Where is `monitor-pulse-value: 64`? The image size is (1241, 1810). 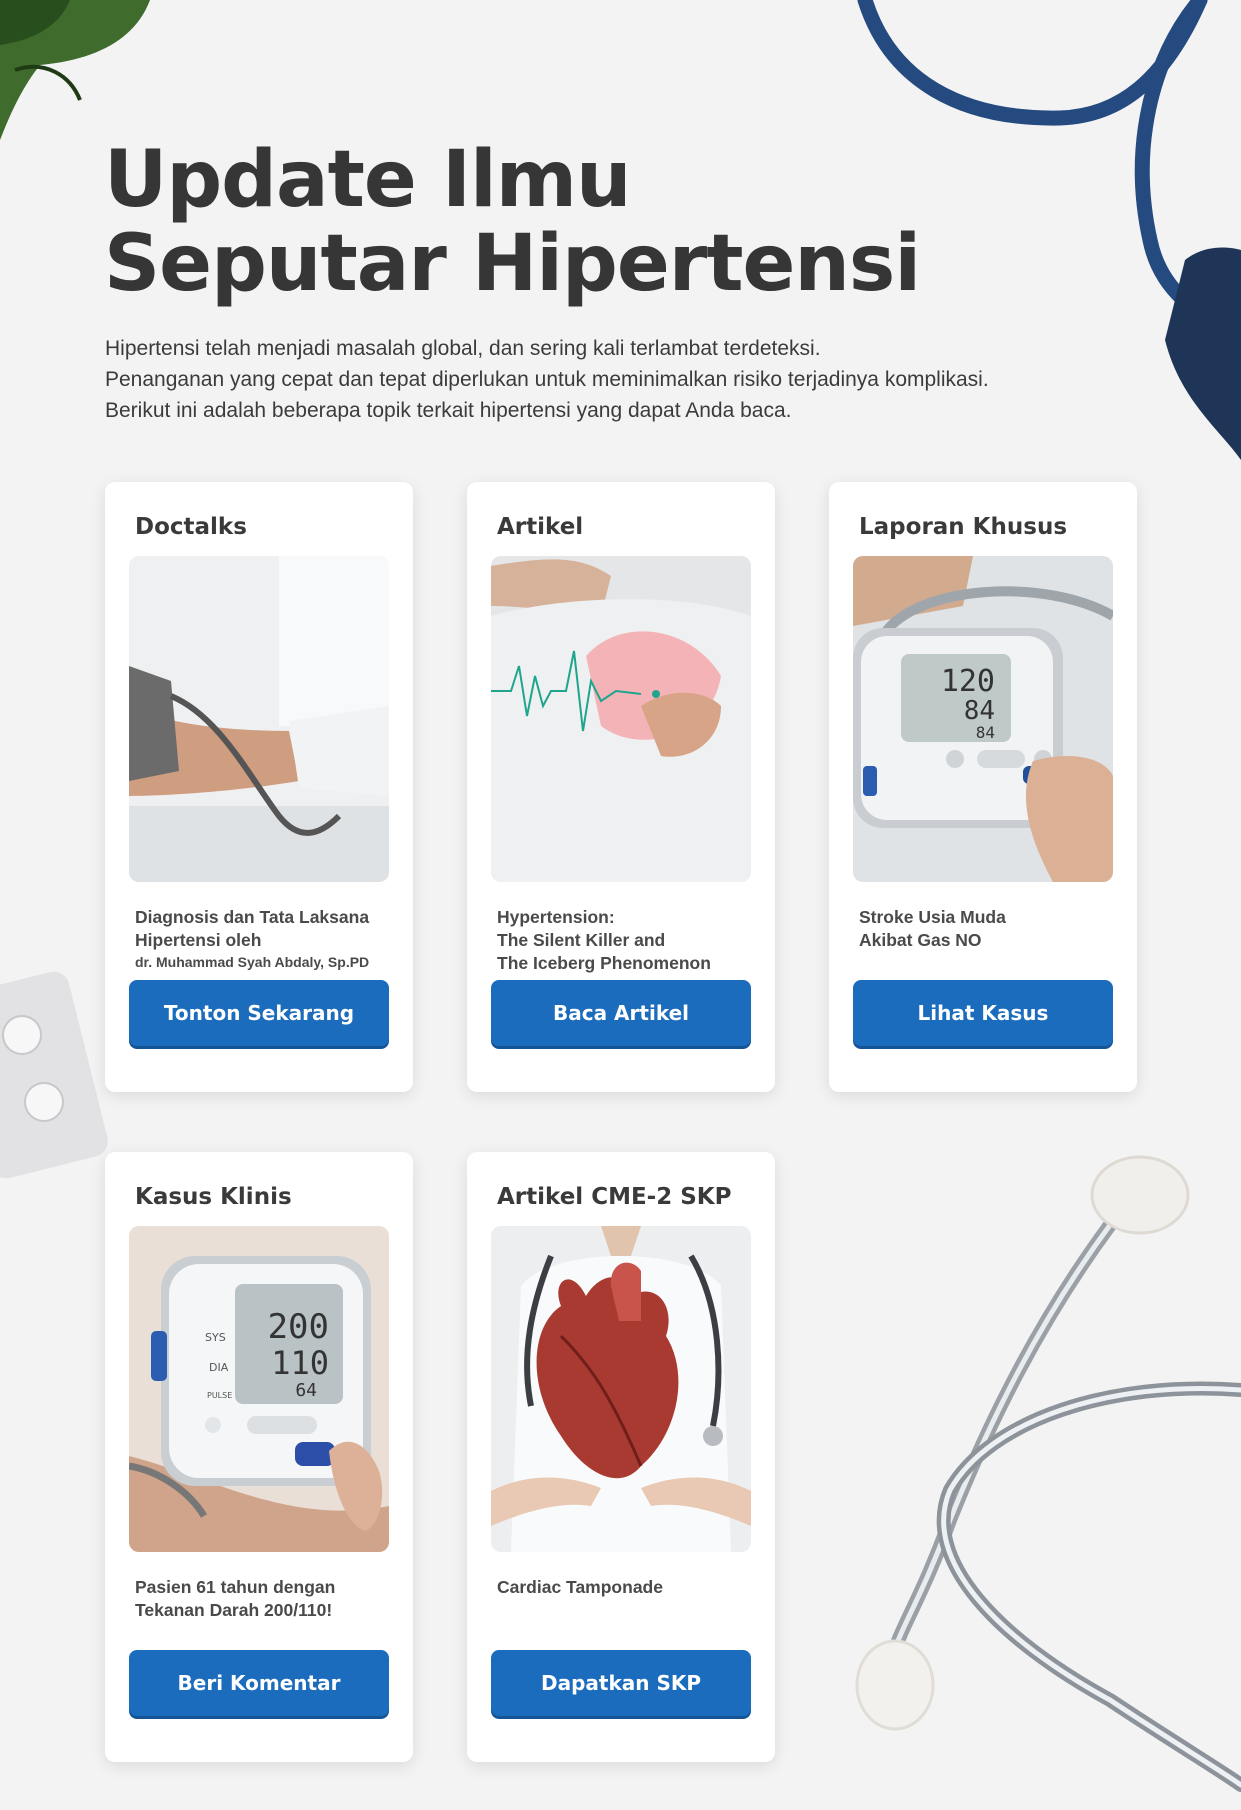 monitor-pulse-value: 64 is located at coordinates (306, 1390).